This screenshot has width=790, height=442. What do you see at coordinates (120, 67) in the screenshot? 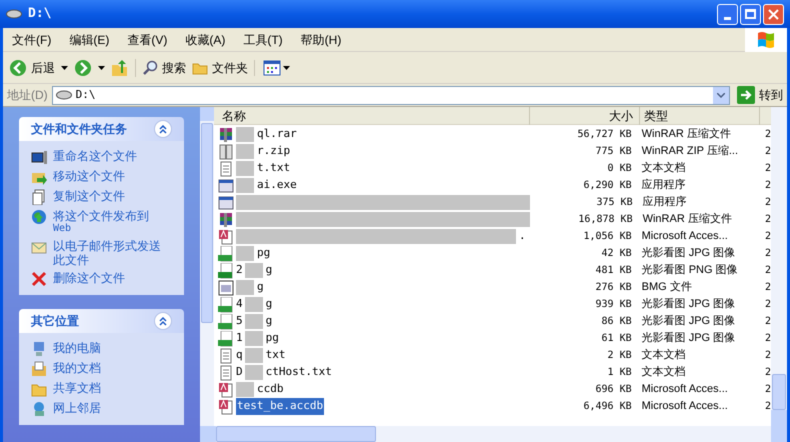
I see `folder-up-icon` at bounding box center [120, 67].